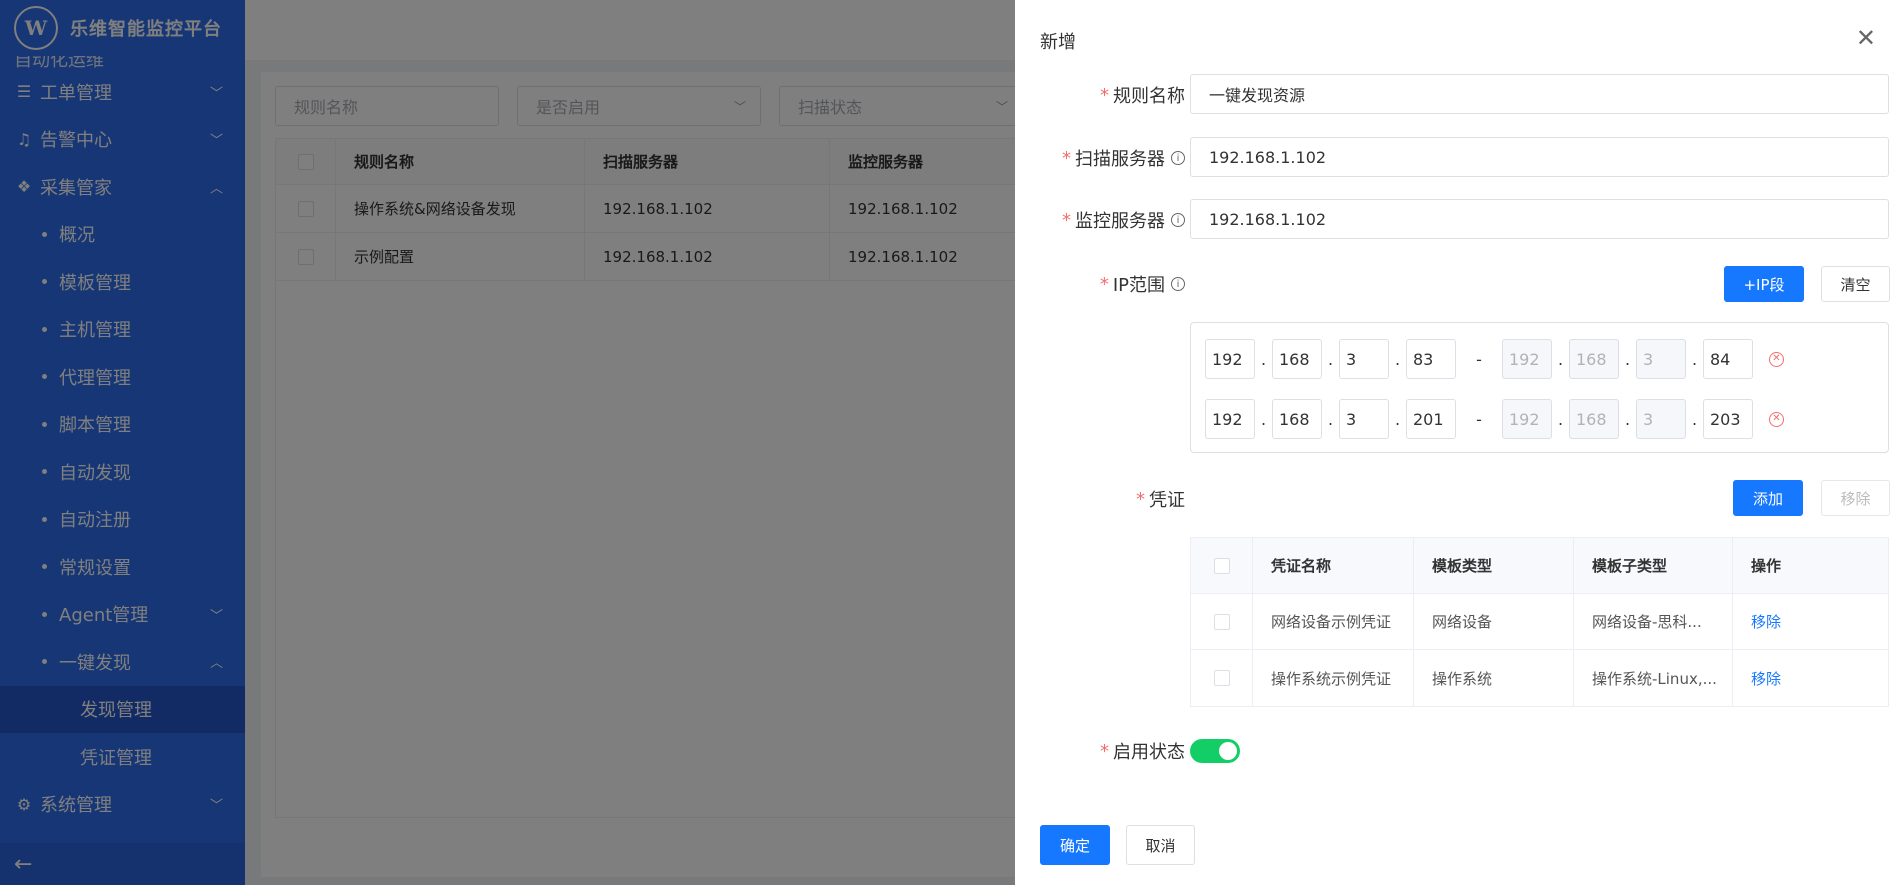 This screenshot has height=885, width=1900. What do you see at coordinates (1058, 42) in the screenshot?
I see `drawer-title: 新增` at bounding box center [1058, 42].